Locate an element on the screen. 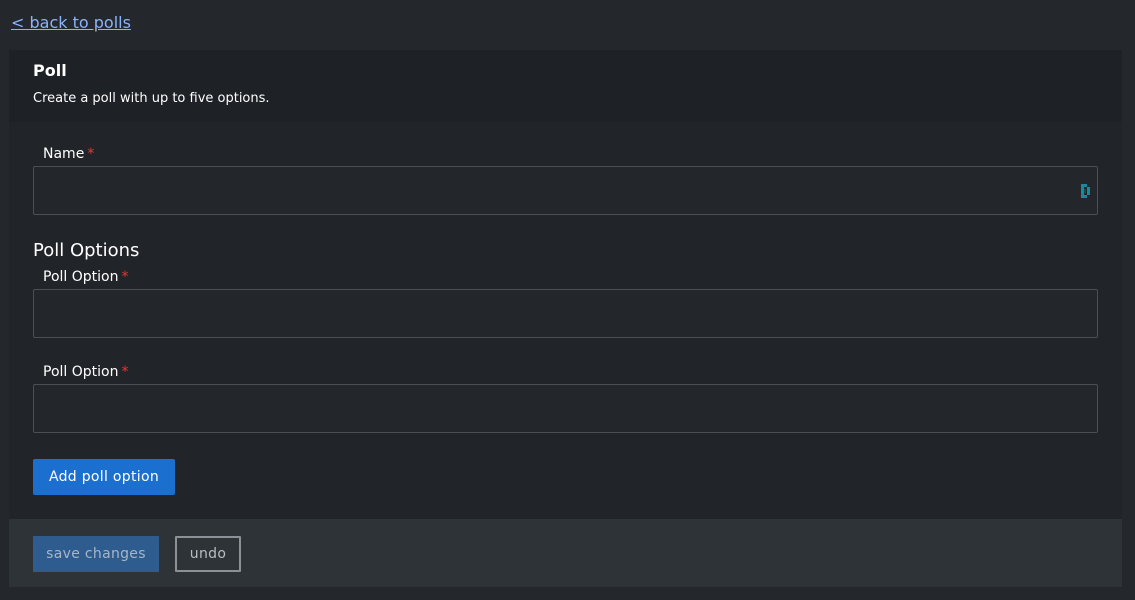 Image resolution: width=1135 pixels, height=600 pixels. name-label: Name * is located at coordinates (68, 154).